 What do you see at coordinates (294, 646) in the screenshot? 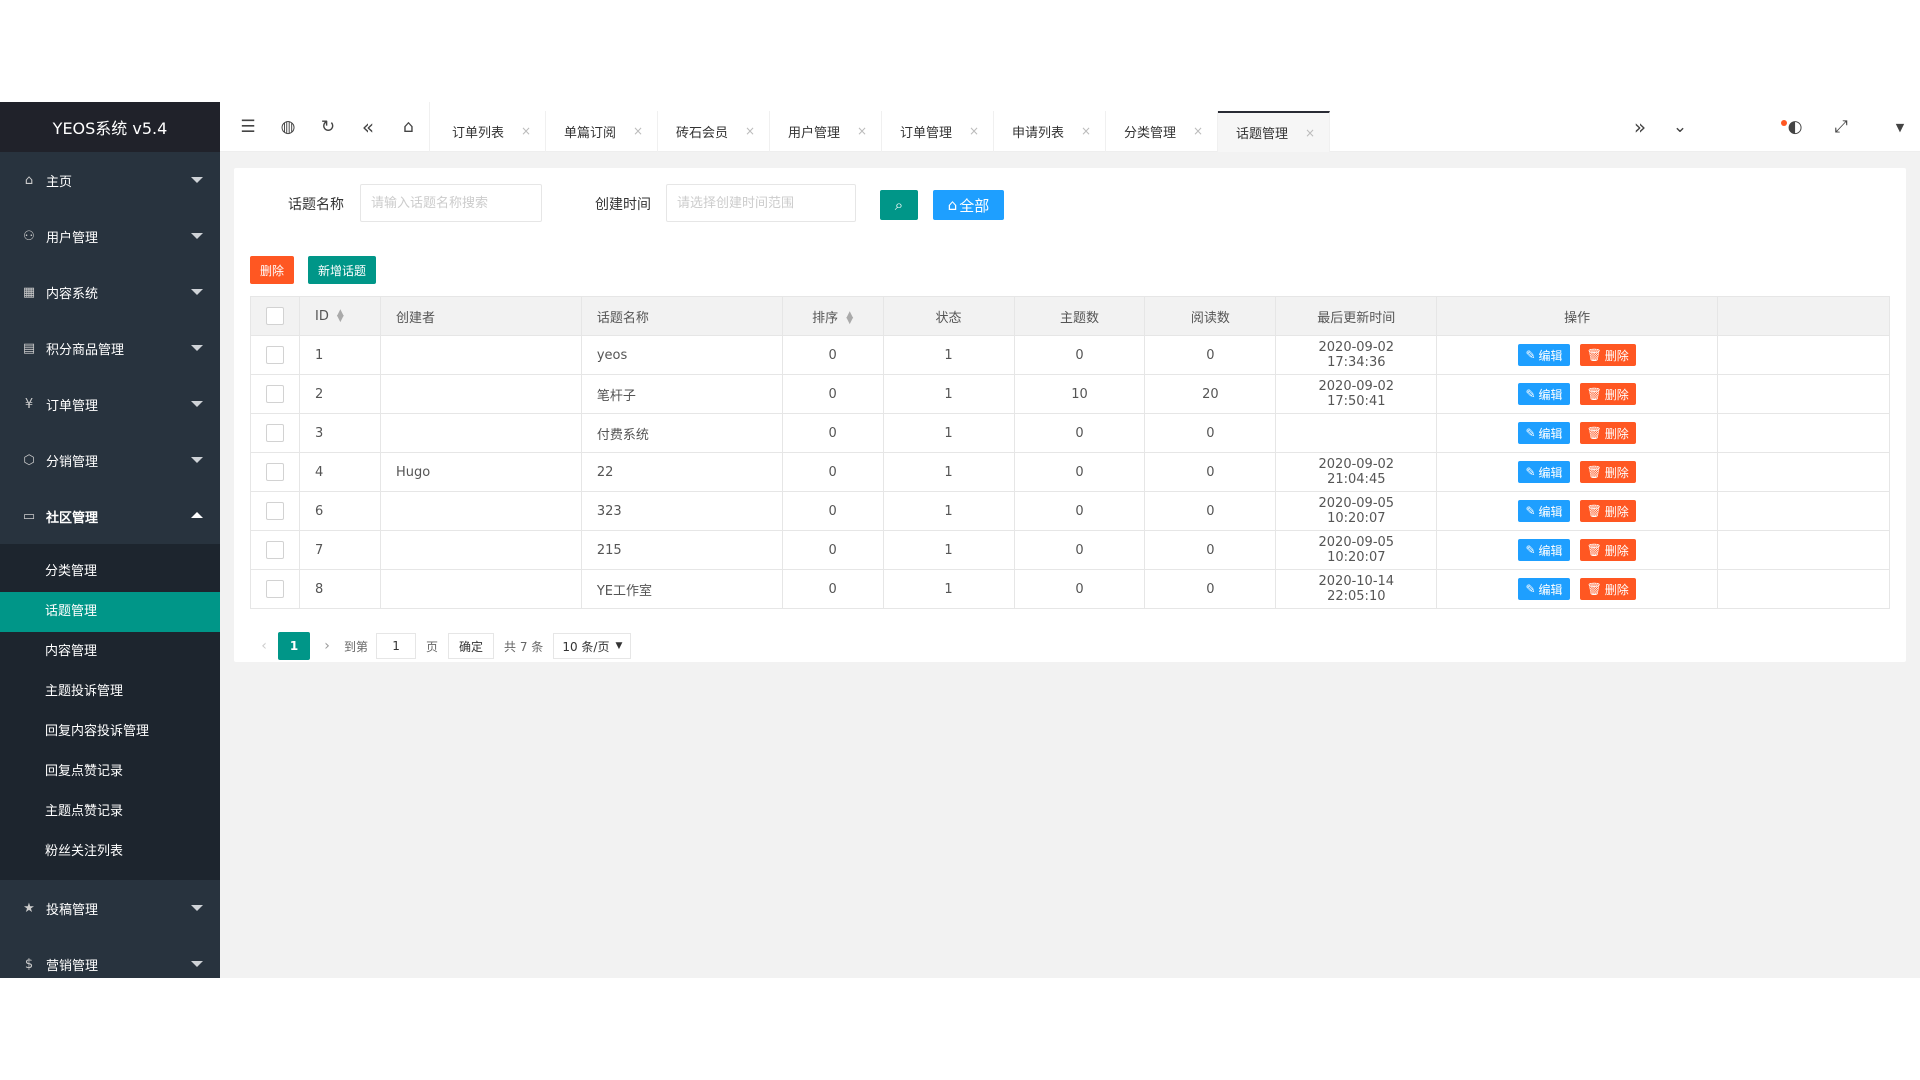
I see `page-current: 1` at bounding box center [294, 646].